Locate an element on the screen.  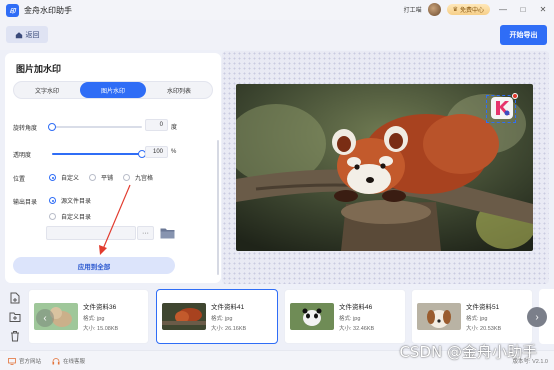
output-option-custom: 自定义目录 is located at coordinates (75, 216).